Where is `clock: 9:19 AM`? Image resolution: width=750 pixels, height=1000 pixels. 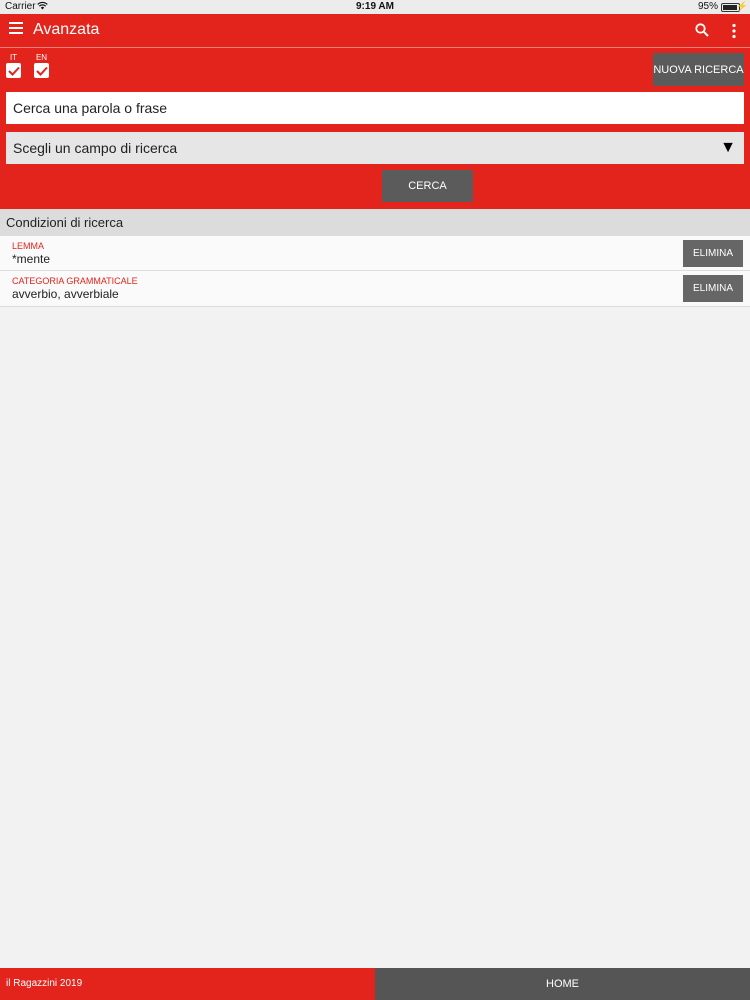 clock: 9:19 AM is located at coordinates (375, 6).